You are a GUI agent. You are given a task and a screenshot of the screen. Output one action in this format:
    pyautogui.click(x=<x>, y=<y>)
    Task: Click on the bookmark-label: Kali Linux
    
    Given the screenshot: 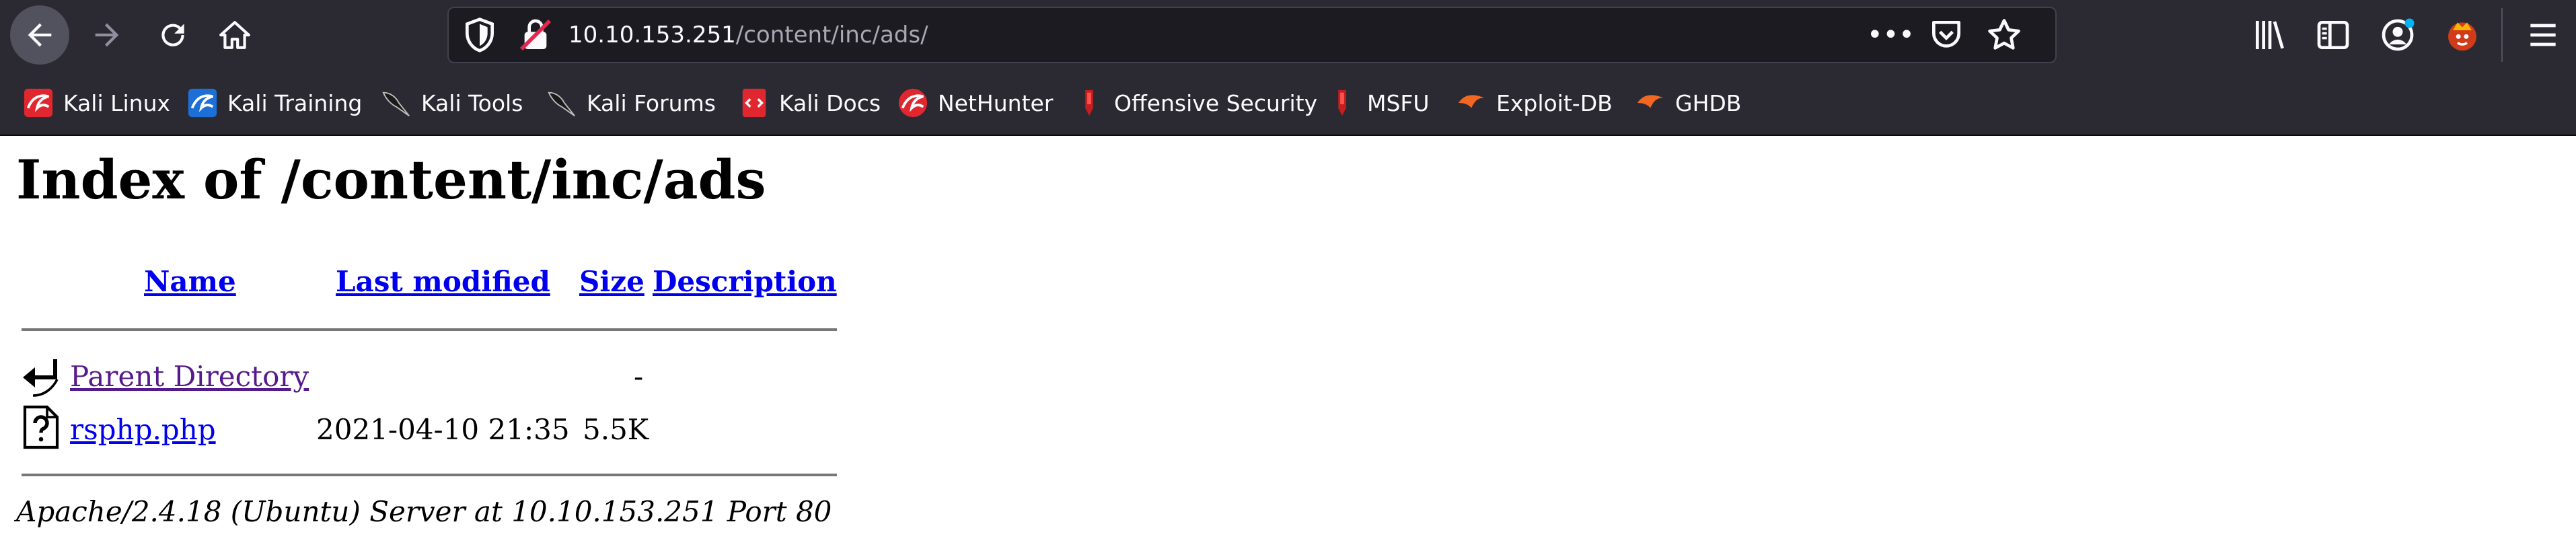 What is the action you would take?
    pyautogui.click(x=117, y=102)
    